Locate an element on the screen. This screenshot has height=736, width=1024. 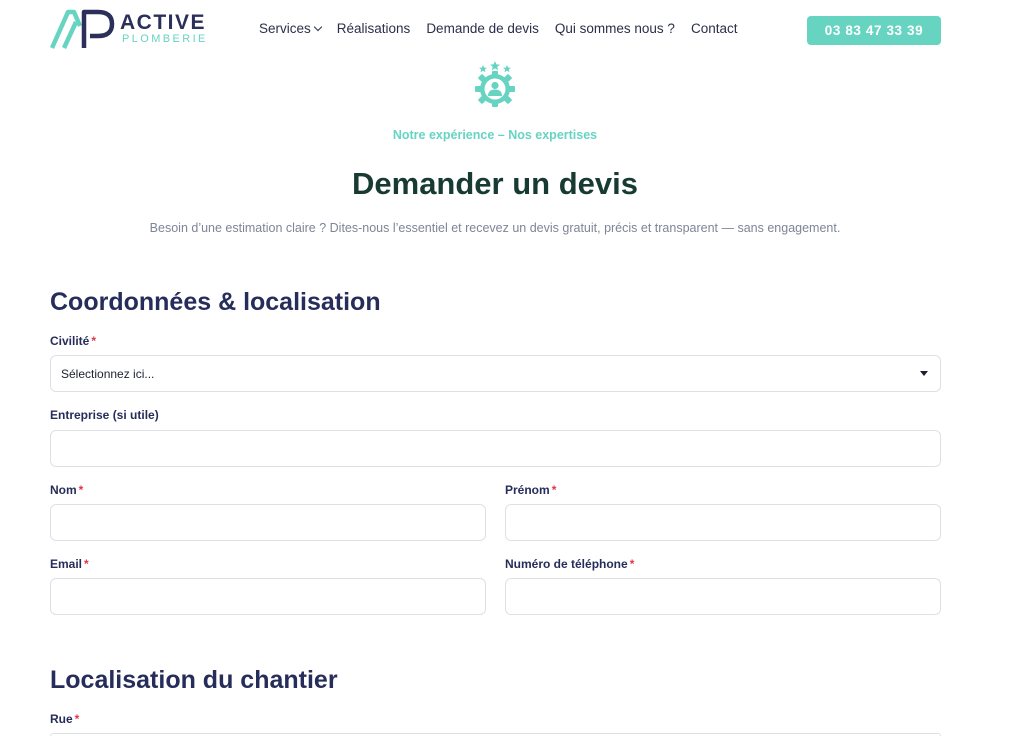
nav-item-label: Qui sommes nous ? is located at coordinates (614, 28).